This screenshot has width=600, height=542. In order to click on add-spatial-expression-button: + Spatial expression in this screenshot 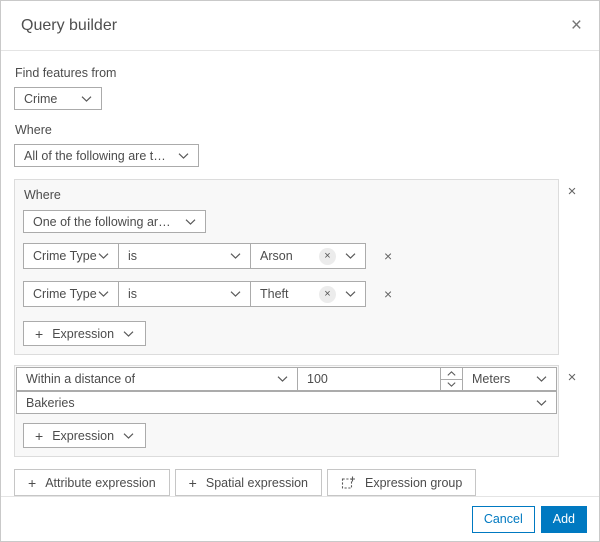, I will do `click(248, 482)`.